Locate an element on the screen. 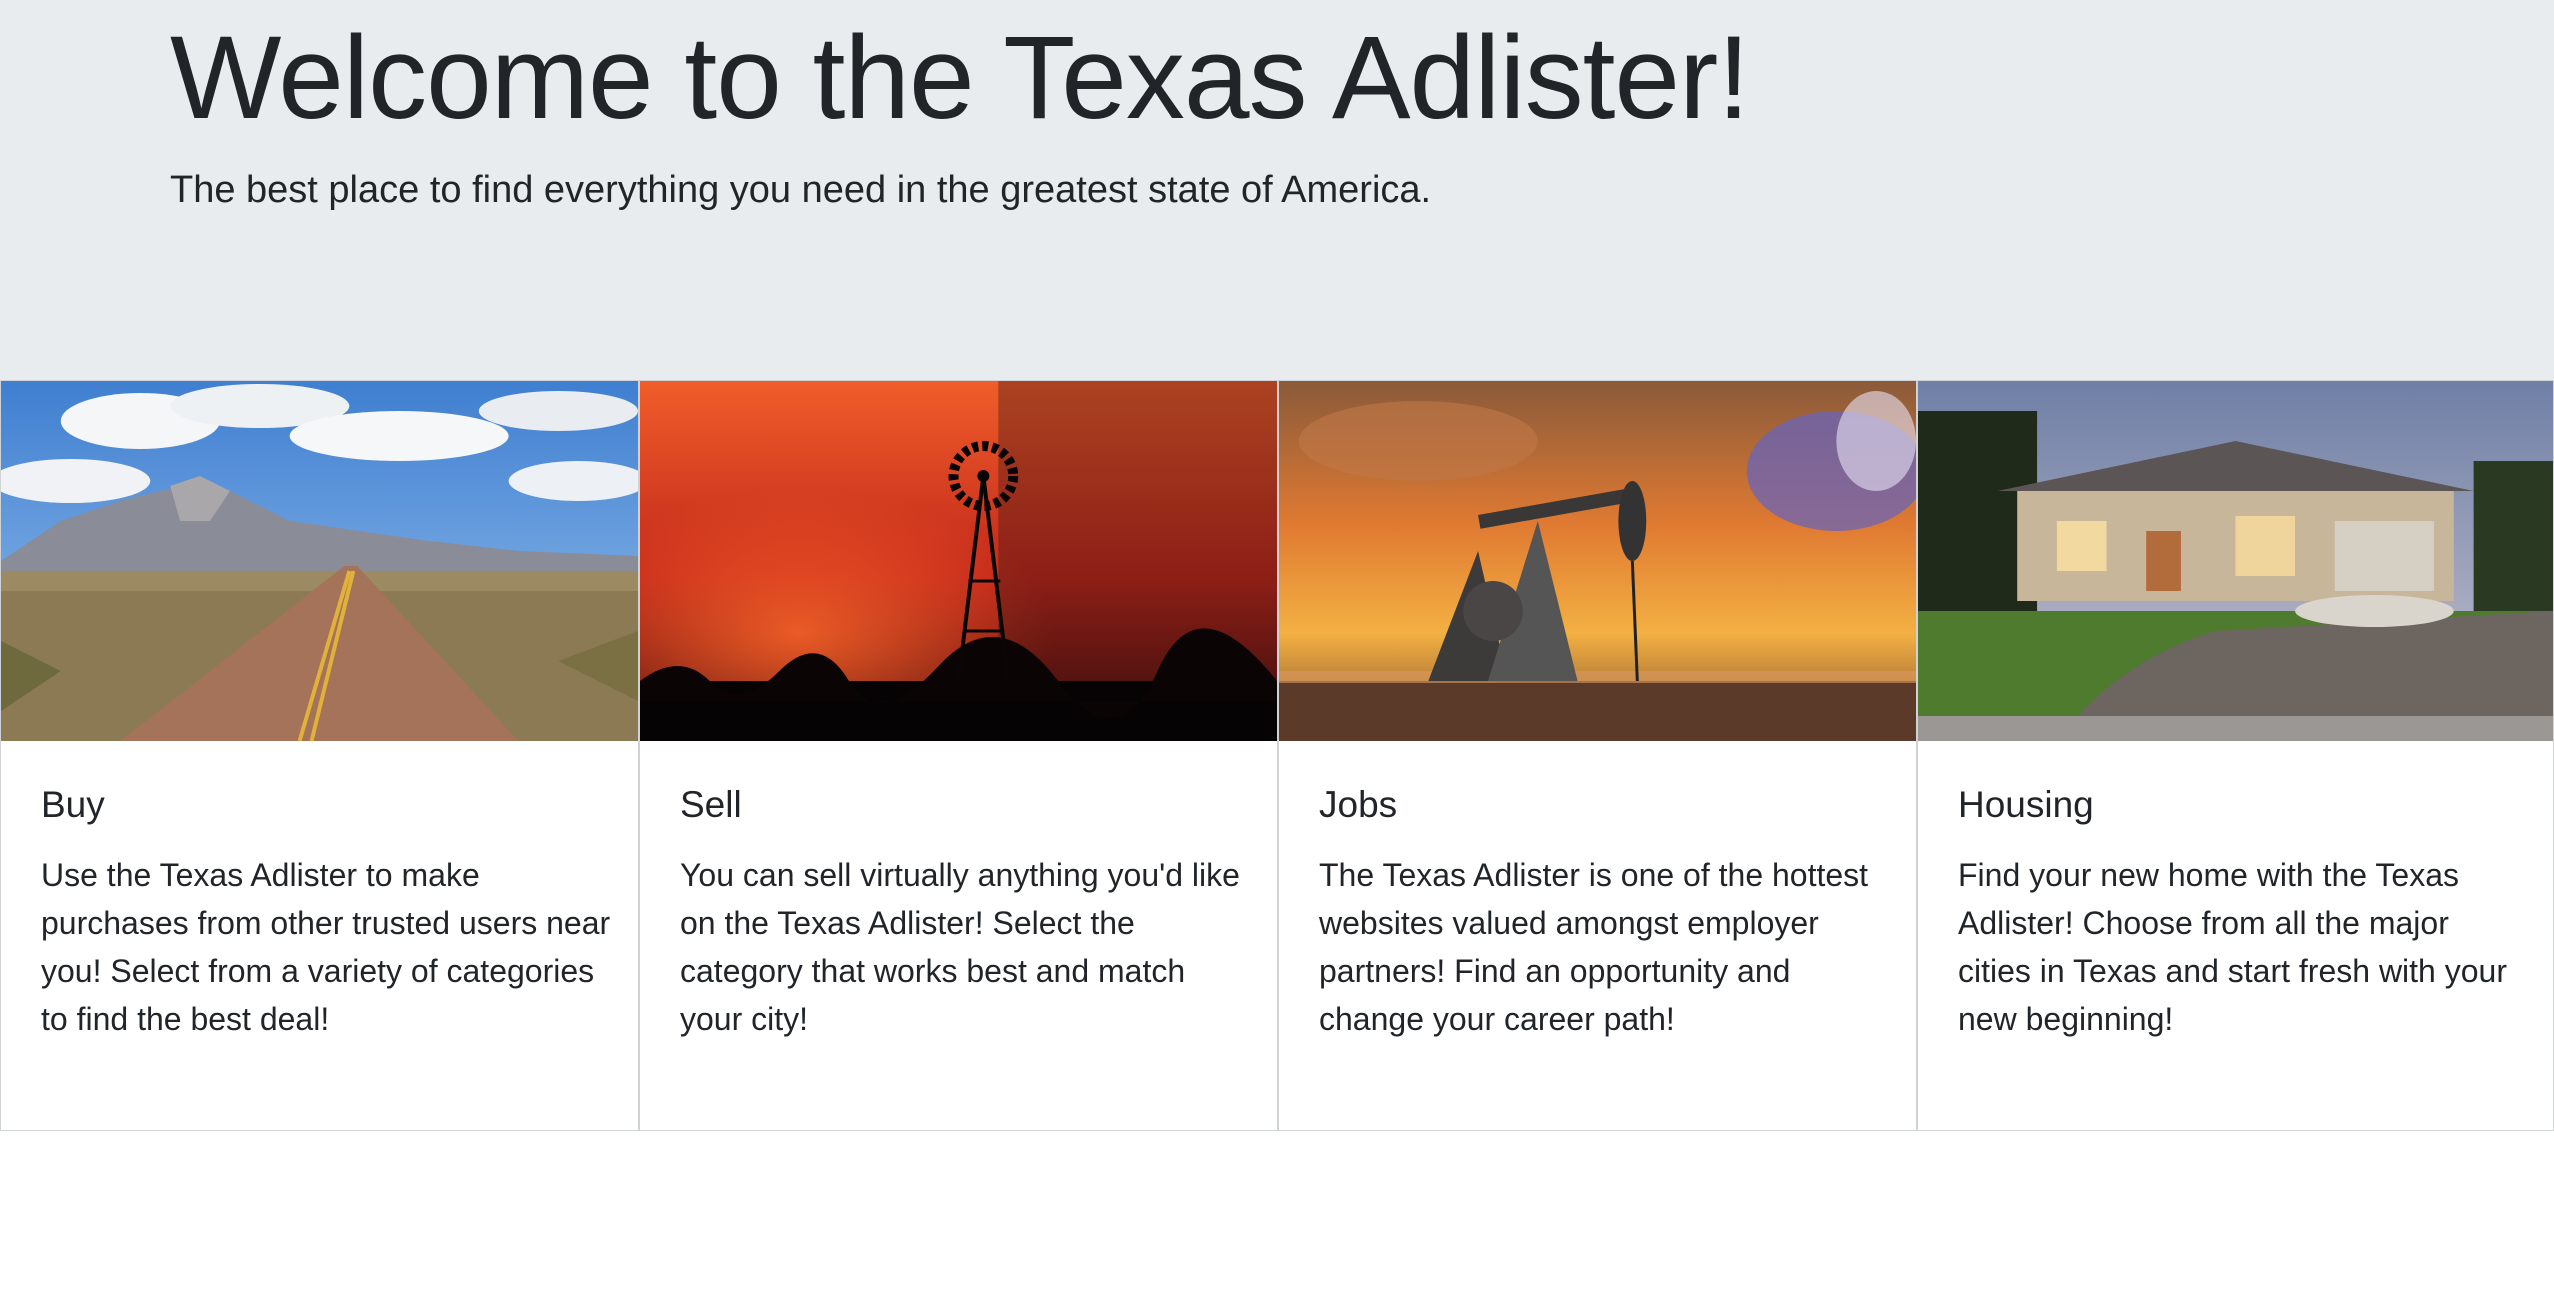 This screenshot has width=2554, height=1316. card-title: Sell is located at coordinates (711, 804).